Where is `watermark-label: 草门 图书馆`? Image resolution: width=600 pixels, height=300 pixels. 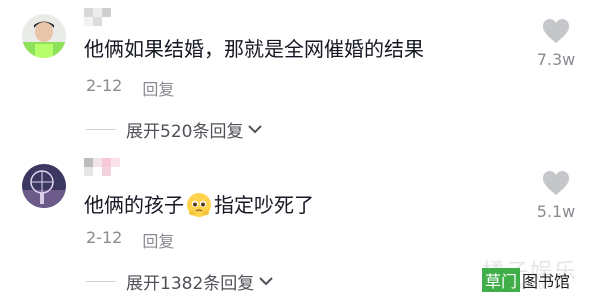
watermark-label: 草门 图书馆 is located at coordinates (526, 280).